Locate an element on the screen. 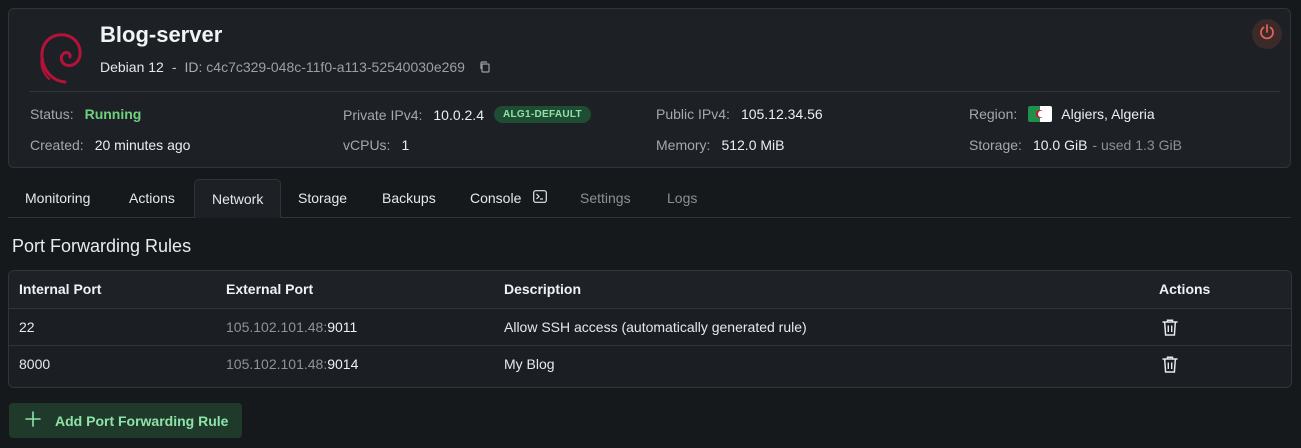  server-name: Blog-server is located at coordinates (161, 34).